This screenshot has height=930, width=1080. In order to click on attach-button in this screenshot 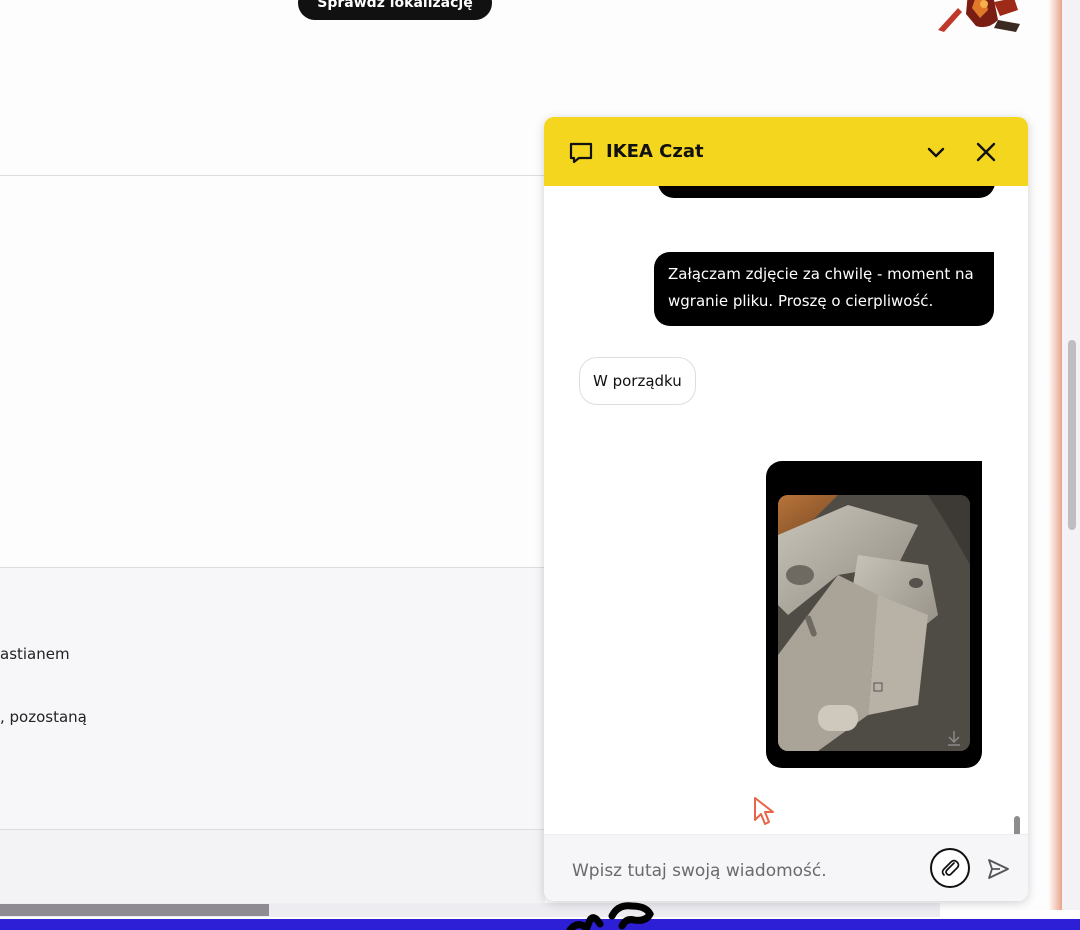, I will do `click(950, 868)`.